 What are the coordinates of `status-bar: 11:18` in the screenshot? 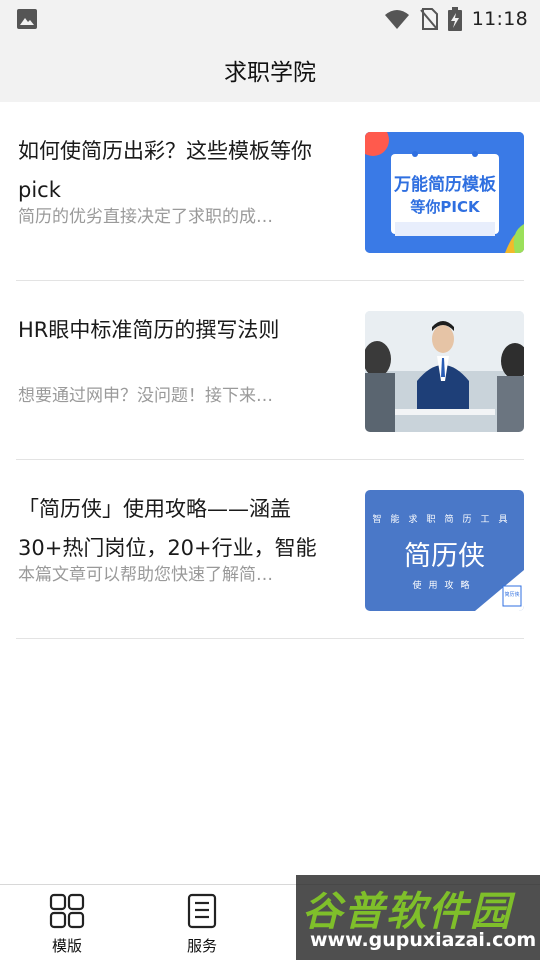 It's located at (270, 19).